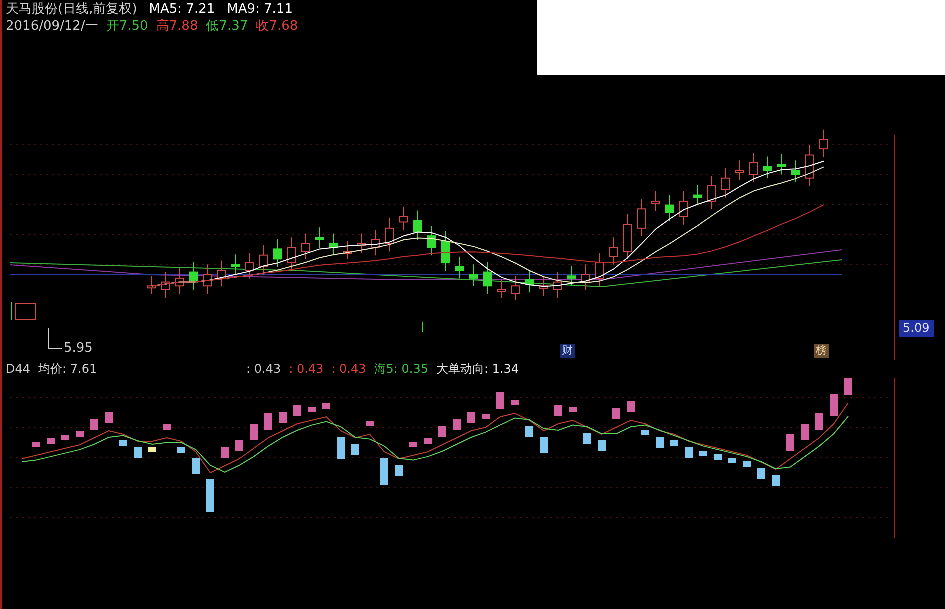 The image size is (945, 609). I want to click on quote-value: 高7.88, so click(177, 26).